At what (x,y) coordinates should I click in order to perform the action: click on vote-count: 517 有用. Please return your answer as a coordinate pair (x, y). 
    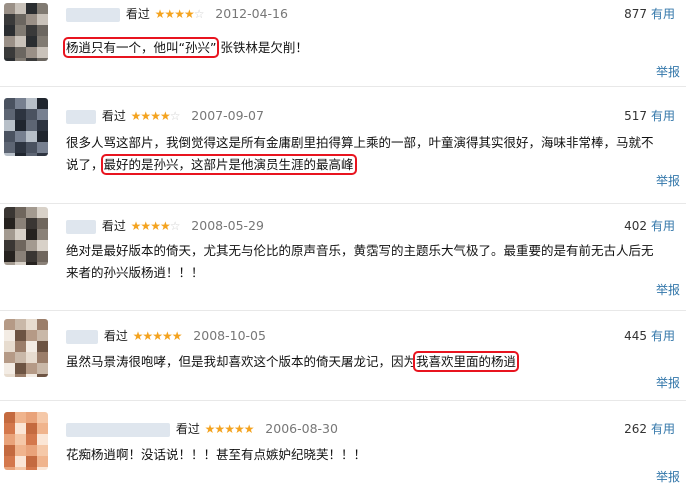
    Looking at the image, I should click on (649, 116).